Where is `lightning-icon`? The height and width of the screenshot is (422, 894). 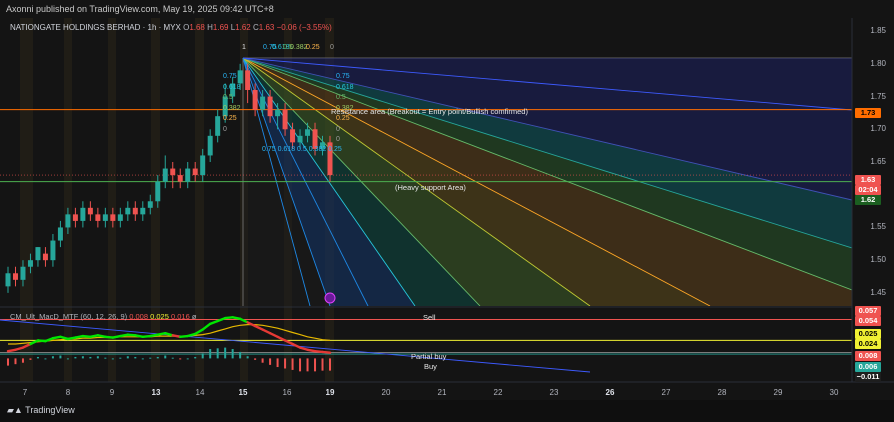
lightning-icon is located at coordinates (330, 298).